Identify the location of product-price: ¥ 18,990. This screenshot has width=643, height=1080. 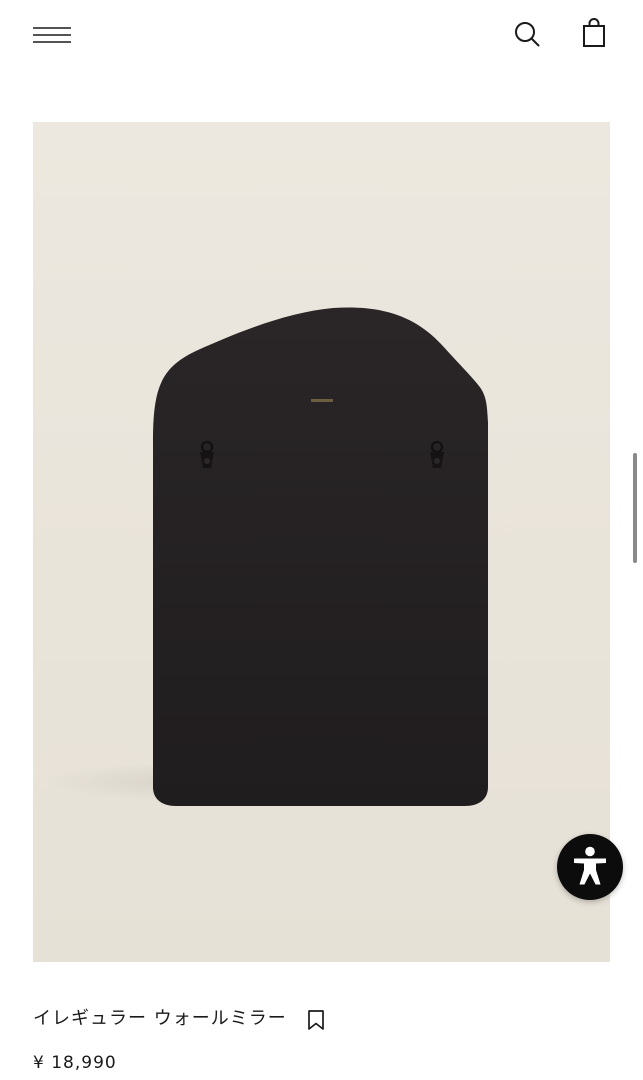
(75, 1063).